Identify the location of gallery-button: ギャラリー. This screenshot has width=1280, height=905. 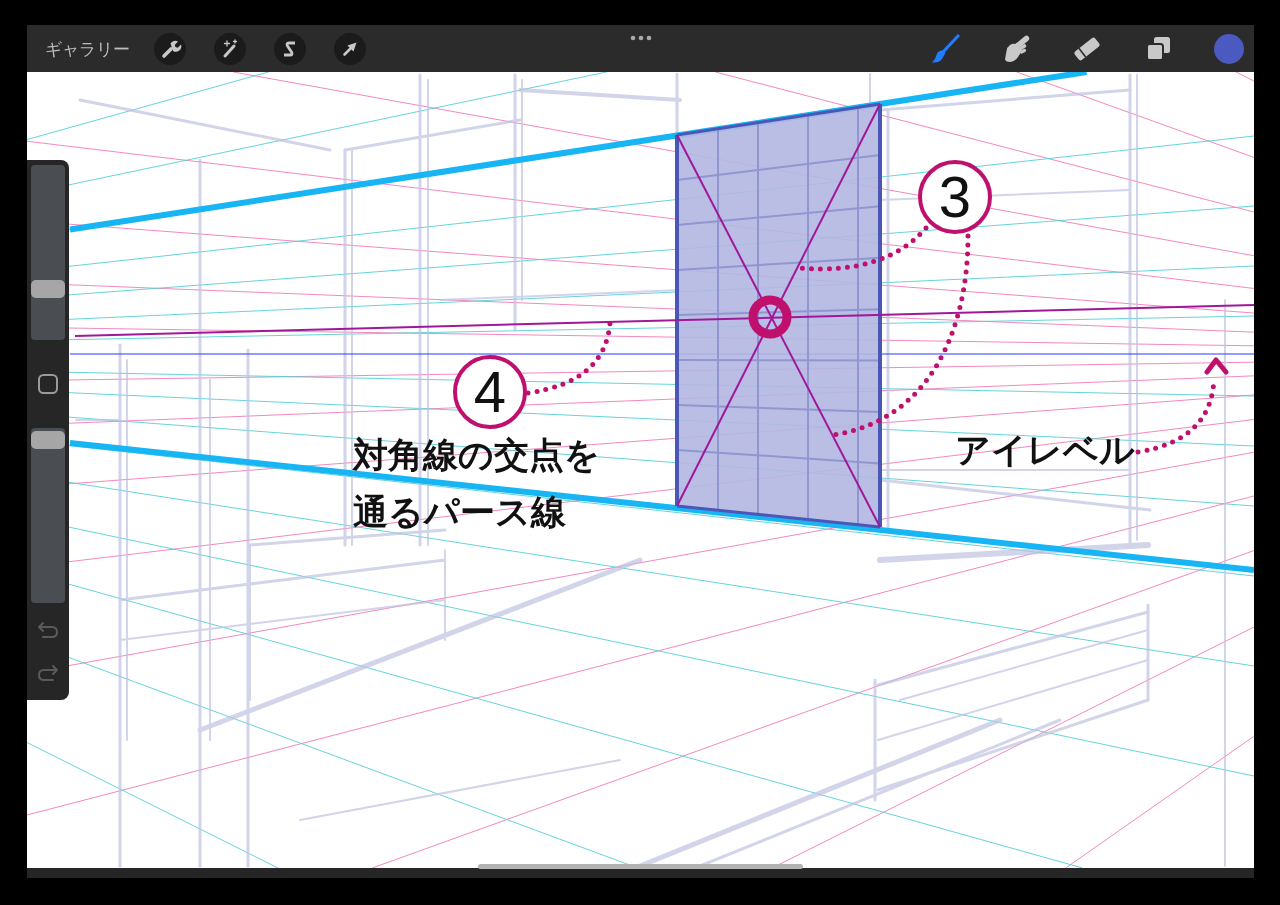
(86, 48).